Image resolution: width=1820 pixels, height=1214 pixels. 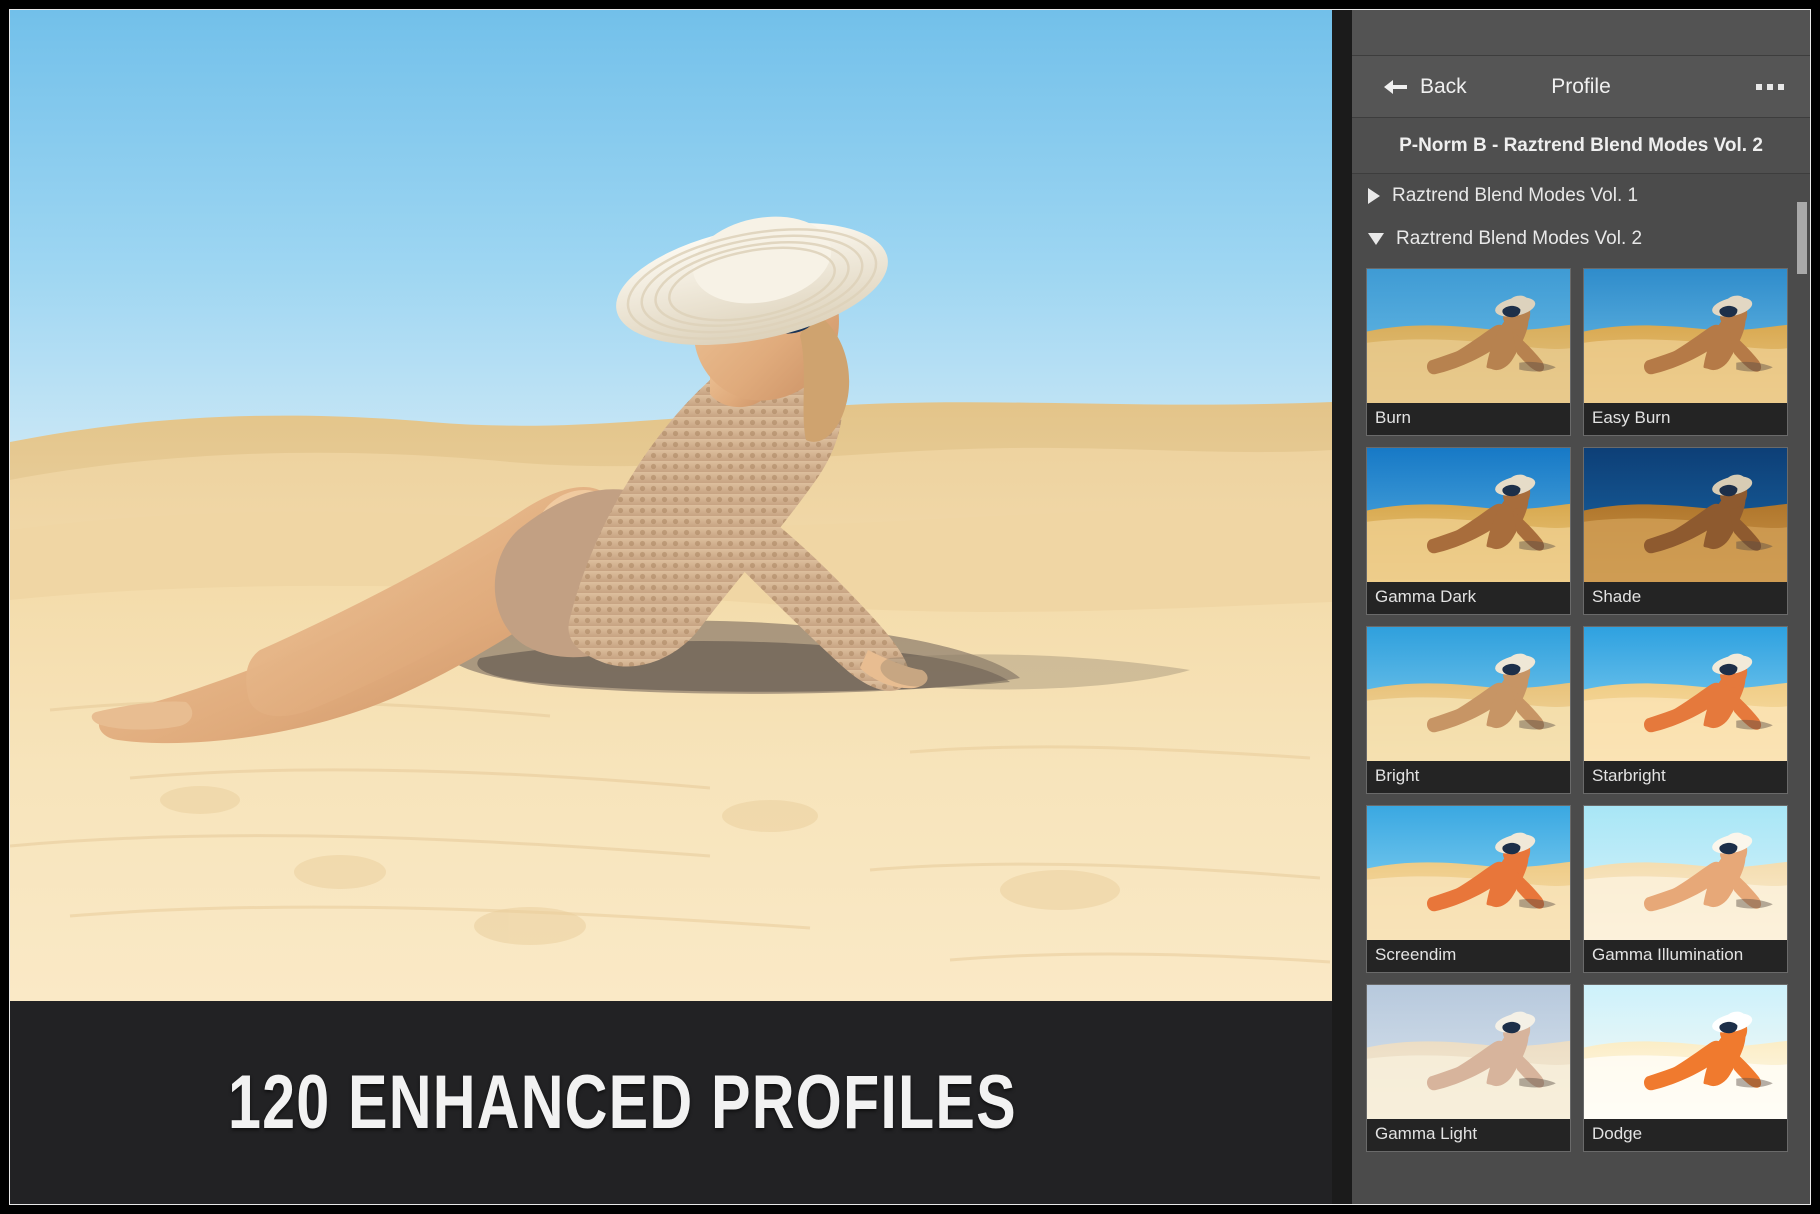 I want to click on profile-thumbnail-label: Bright, so click(x=1468, y=777).